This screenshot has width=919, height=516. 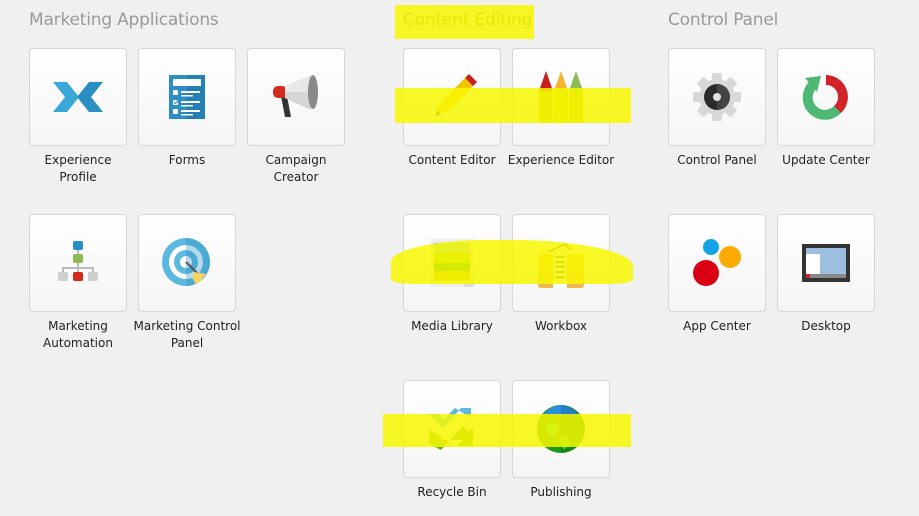 I want to click on app-label: Content Editor, so click(x=452, y=160).